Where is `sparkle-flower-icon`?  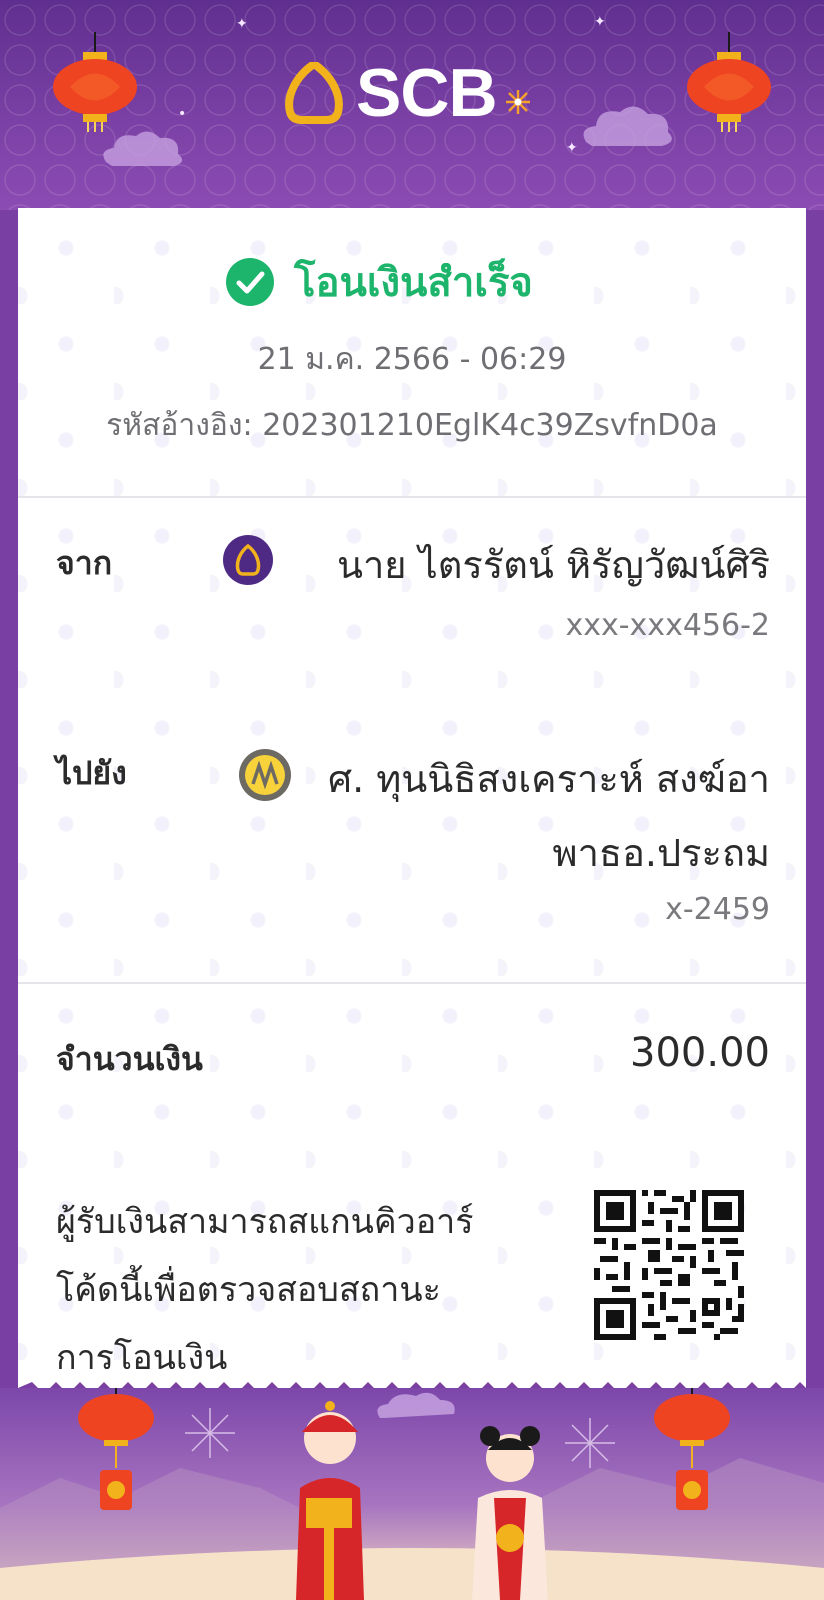 sparkle-flower-icon is located at coordinates (517, 102).